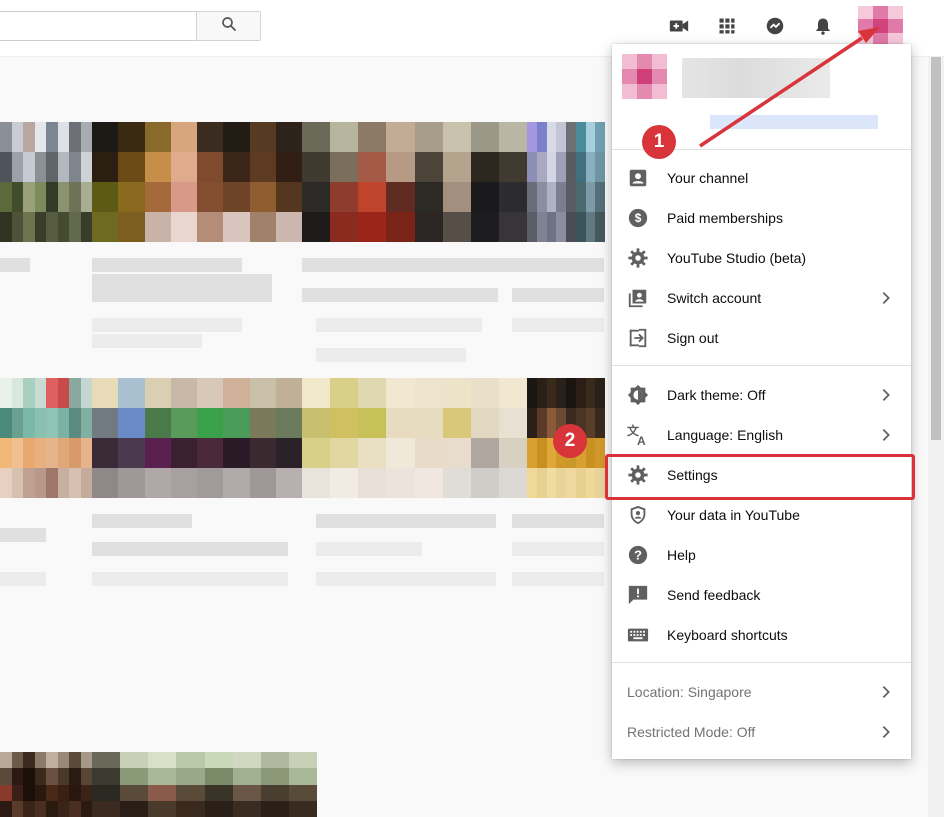 The image size is (944, 817). Describe the element at coordinates (644, 76) in the screenshot. I see `menu-avatar` at that location.